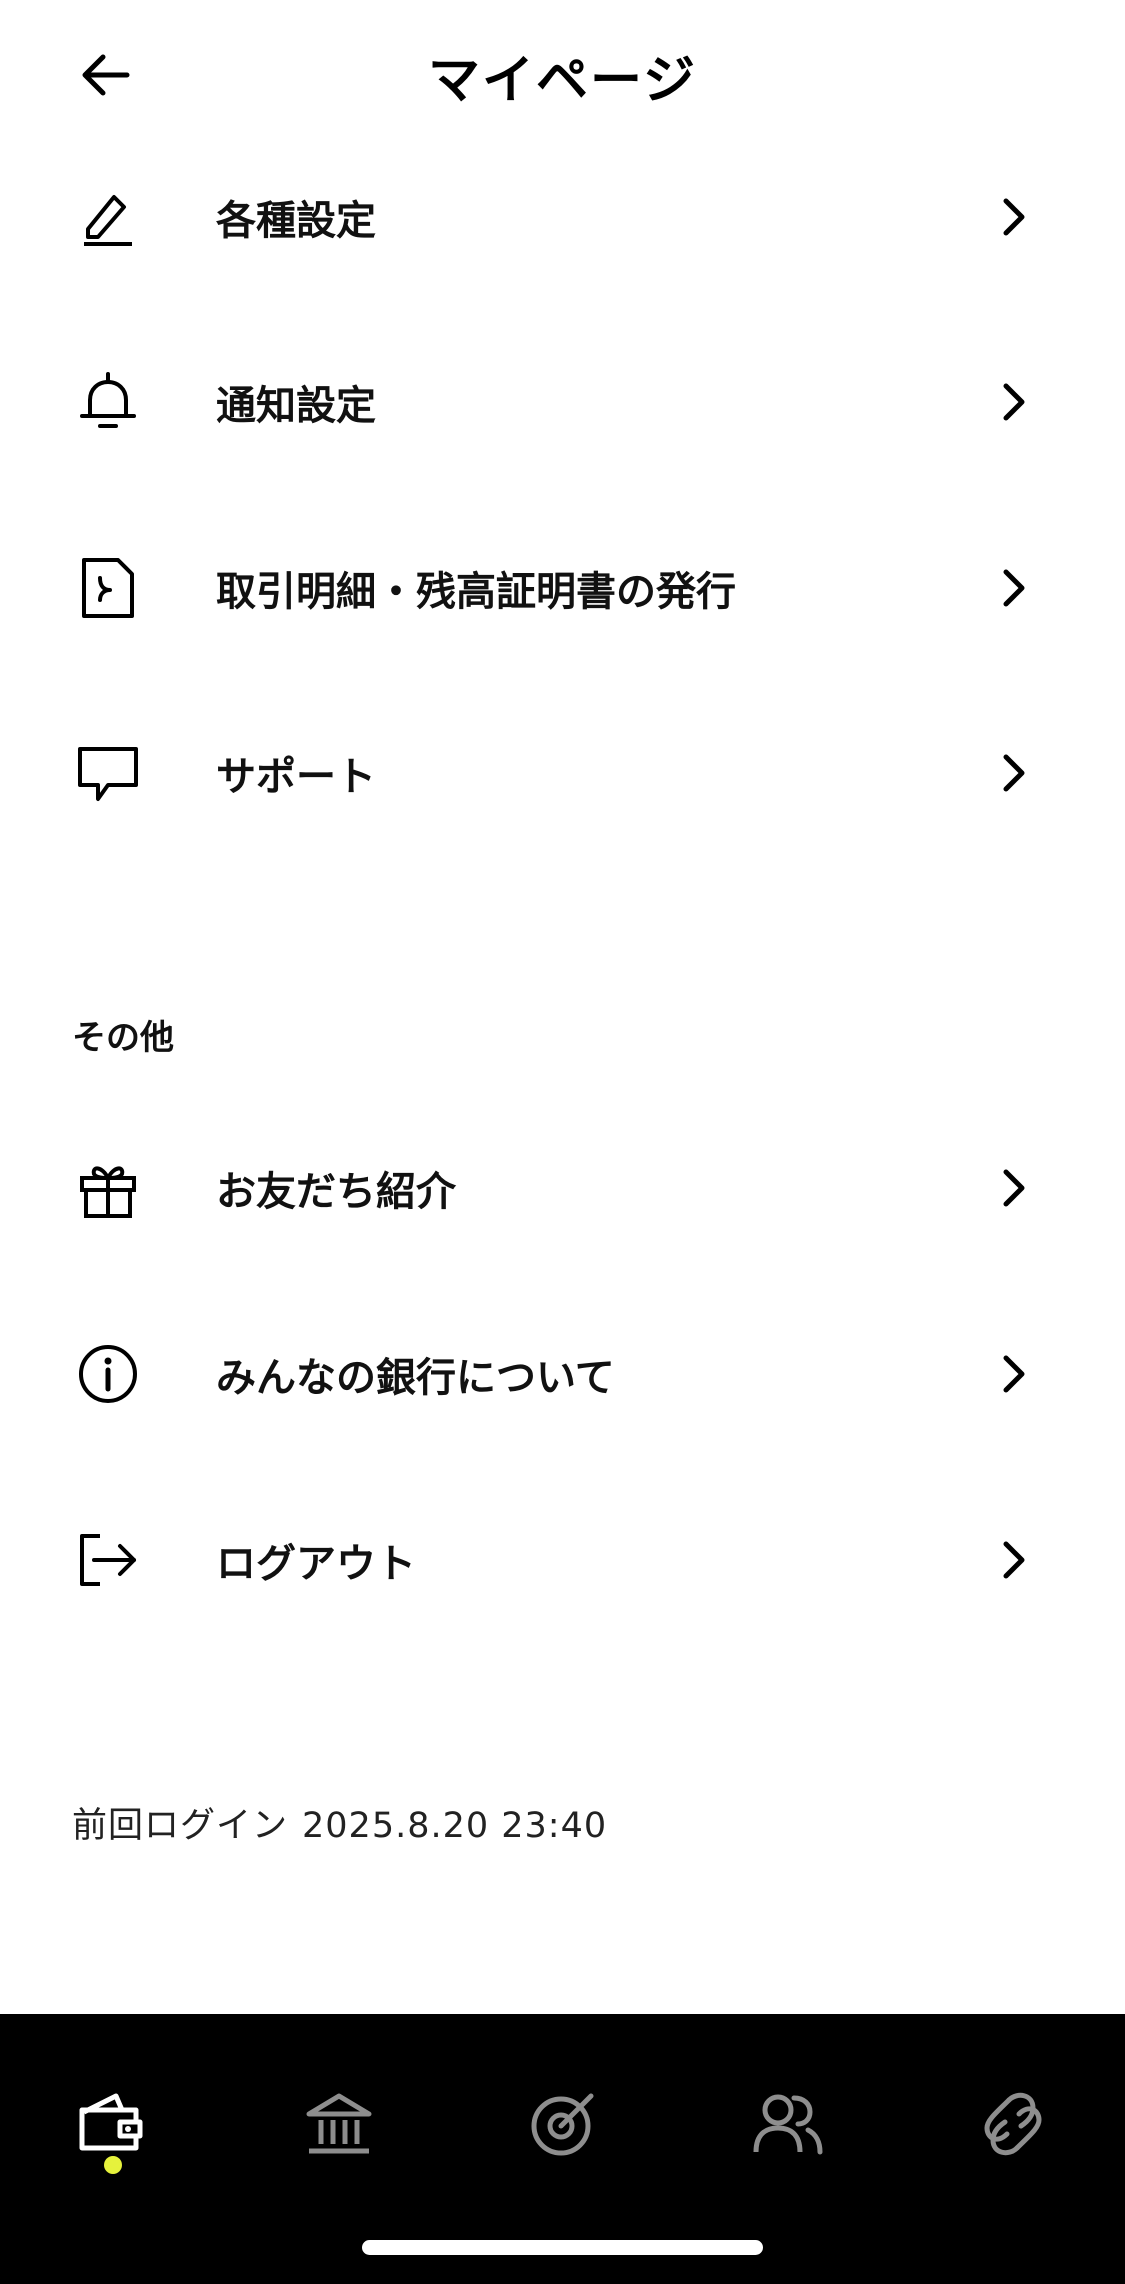 Image resolution: width=1125 pixels, height=2284 pixels. What do you see at coordinates (336, 1192) in the screenshot?
I see `menu-item-label: お友だち紹介` at bounding box center [336, 1192].